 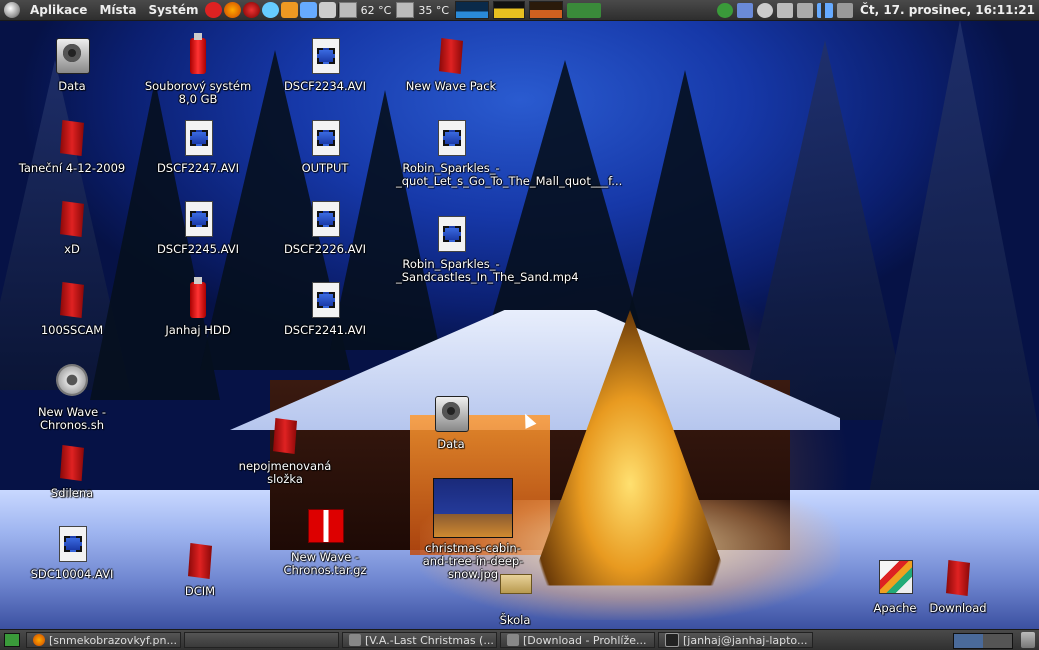 What do you see at coordinates (546, 10) in the screenshot?
I see `network-graph` at bounding box center [546, 10].